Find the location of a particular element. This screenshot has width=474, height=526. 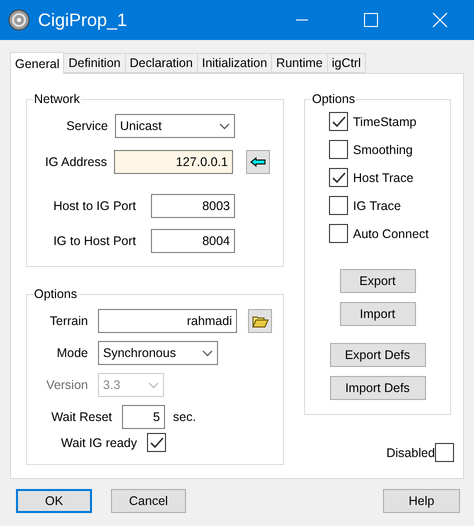

group-title: Network is located at coordinates (57, 99).